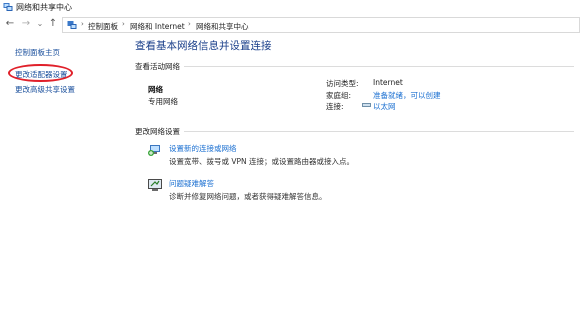 The width and height of the screenshot is (580, 315). I want to click on ethernet-icon, so click(366, 105).